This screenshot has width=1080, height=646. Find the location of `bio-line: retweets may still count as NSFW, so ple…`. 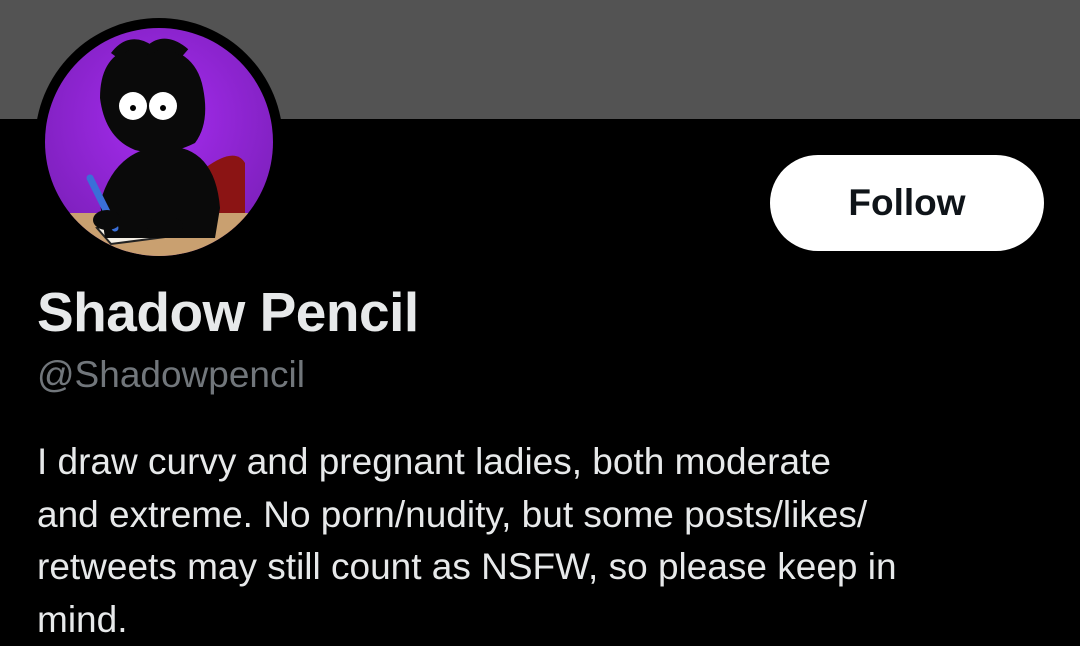

bio-line: retweets may still count as NSFW, so ple… is located at coordinates (537, 567).